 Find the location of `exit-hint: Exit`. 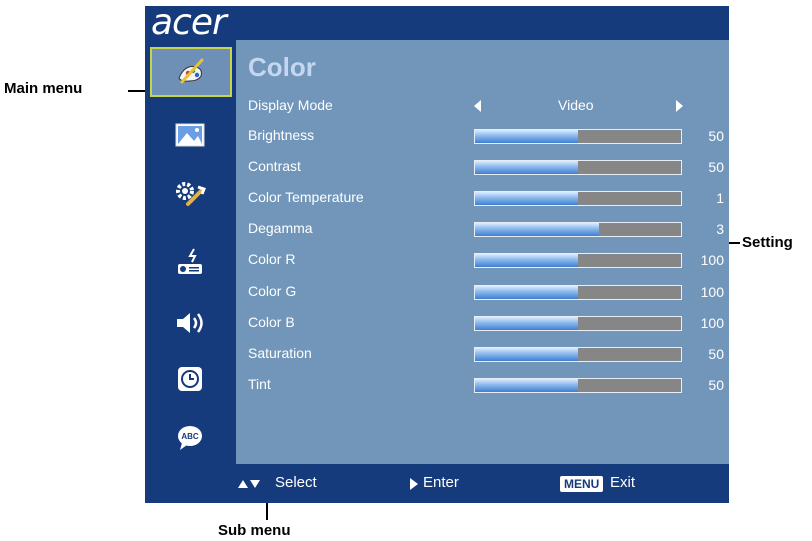

exit-hint: Exit is located at coordinates (623, 482).